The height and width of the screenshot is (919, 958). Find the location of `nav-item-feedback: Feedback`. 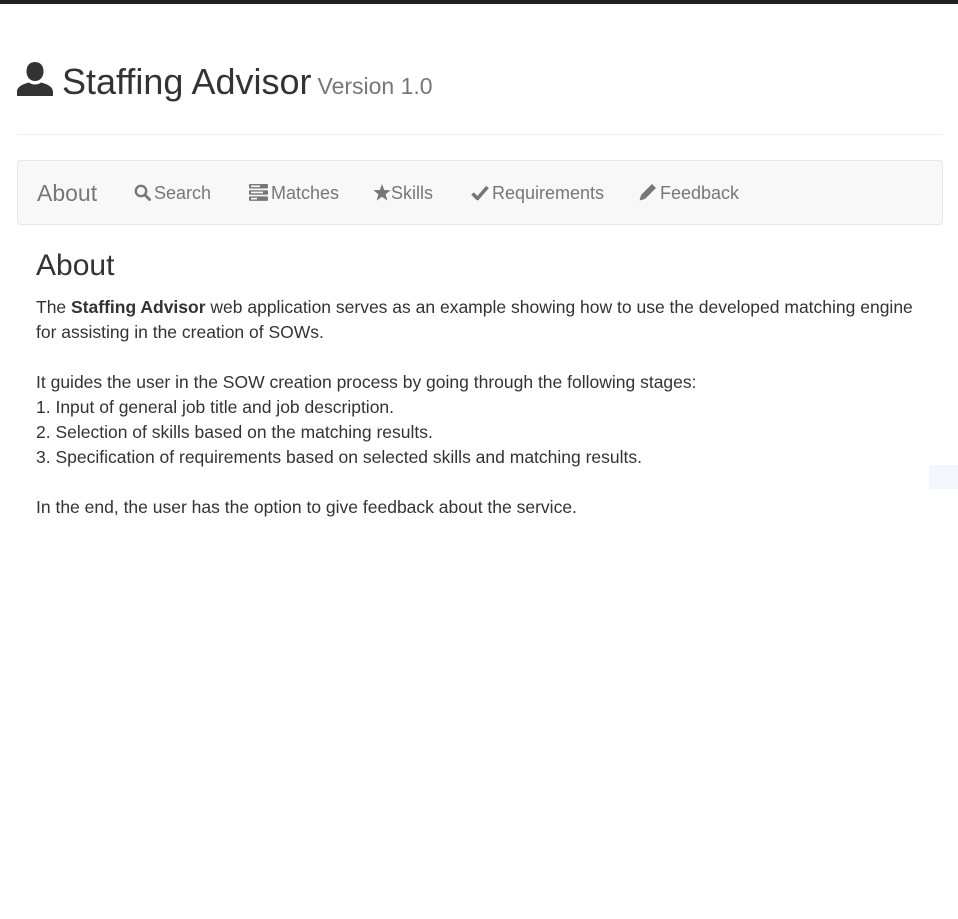

nav-item-feedback: Feedback is located at coordinates (689, 193).